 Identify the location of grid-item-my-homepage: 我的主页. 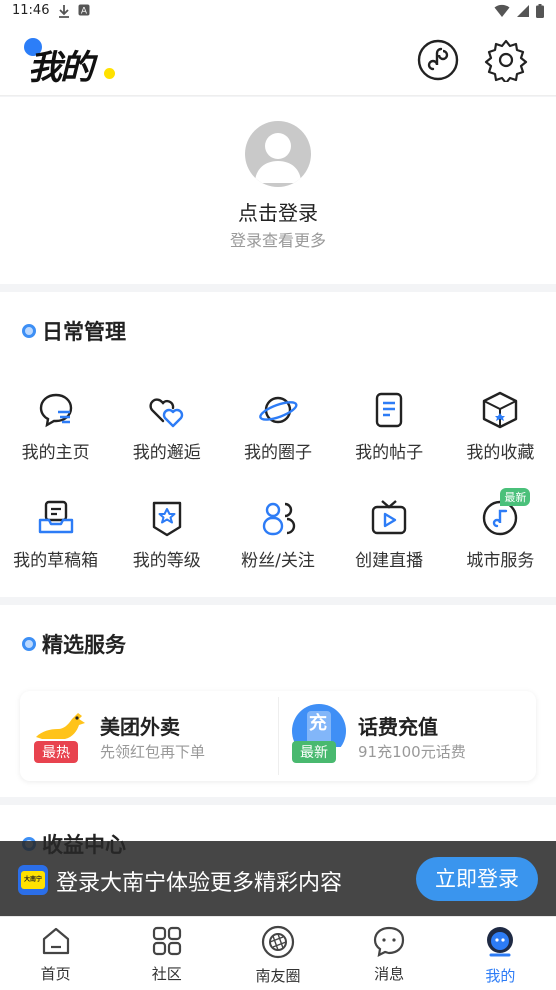
(55, 434).